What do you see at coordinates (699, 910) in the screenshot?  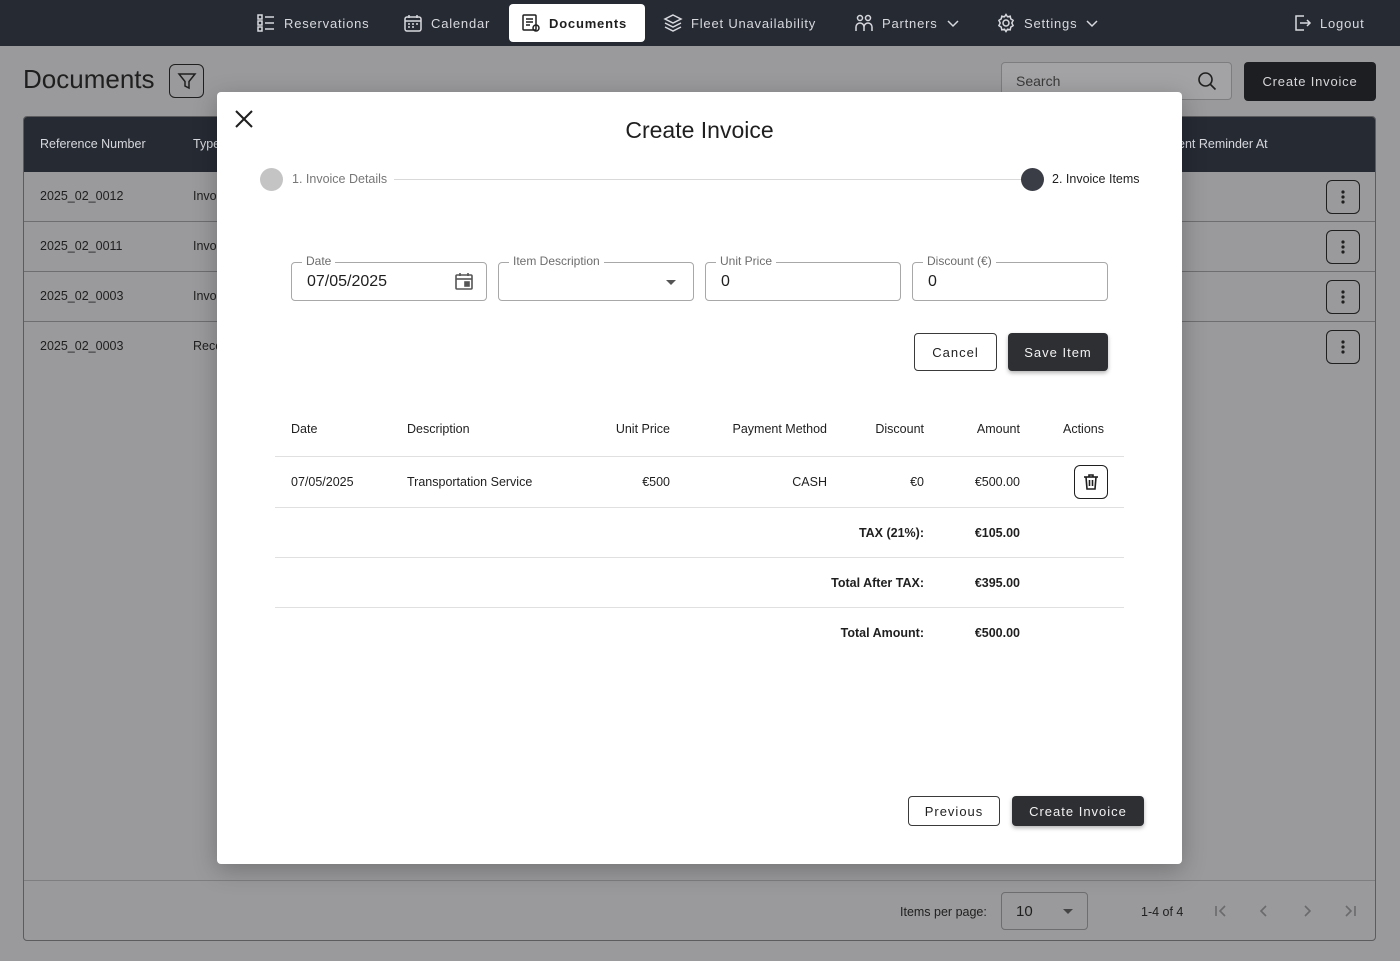 I see `table-paginator: Items per page: 10 1-4 of 4` at bounding box center [699, 910].